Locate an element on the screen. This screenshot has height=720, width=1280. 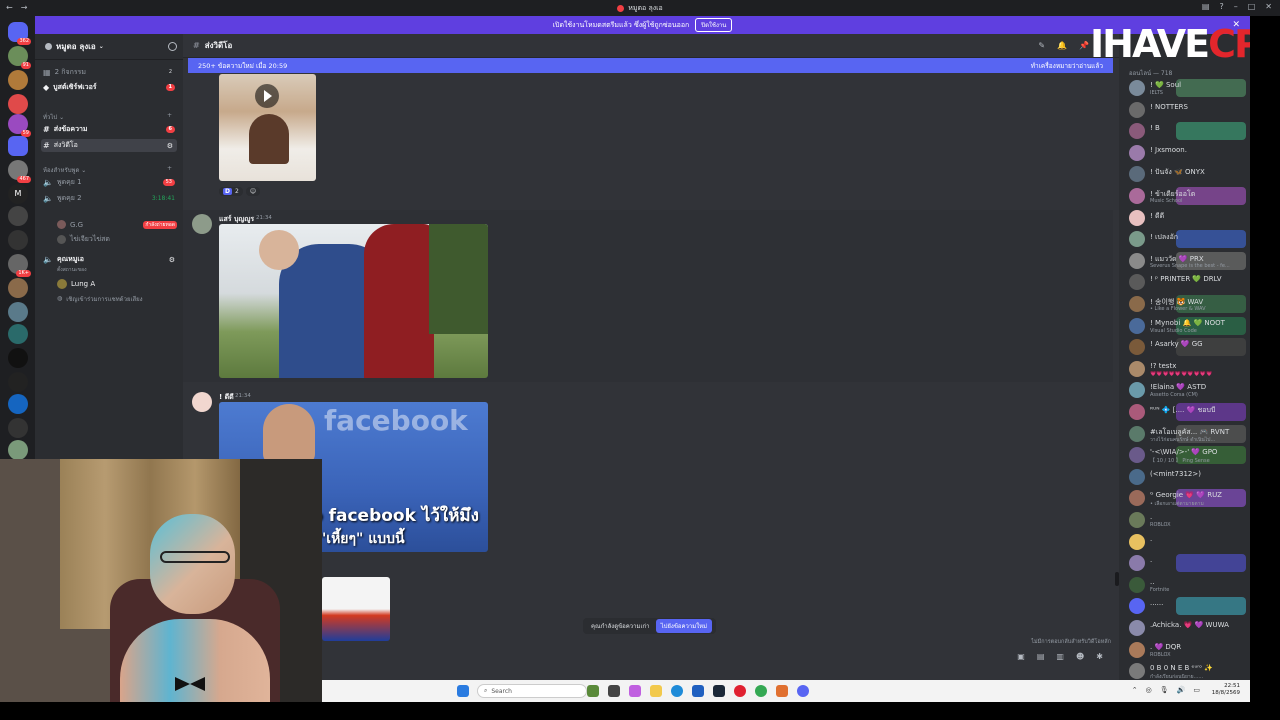
member-item: ! ᵖ PRINTER 💚 DRLV is located at coordinates (1184, 282).